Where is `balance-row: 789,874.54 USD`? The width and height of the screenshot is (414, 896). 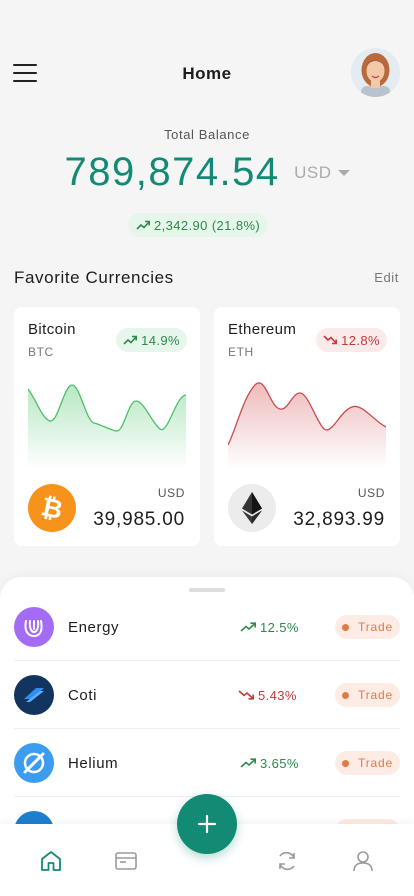 balance-row: 789,874.54 USD is located at coordinates (207, 172).